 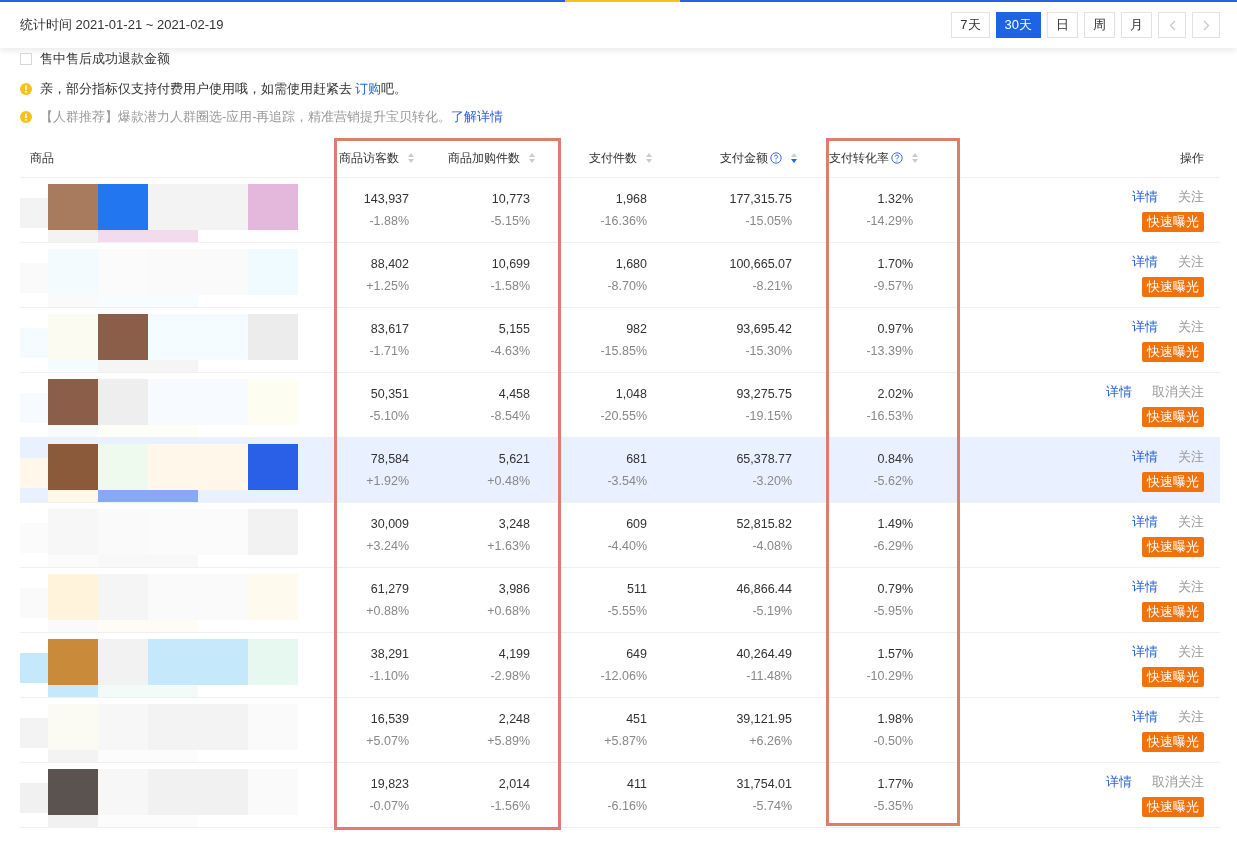 I want to click on metric-change: -5.95%, so click(x=893, y=611).